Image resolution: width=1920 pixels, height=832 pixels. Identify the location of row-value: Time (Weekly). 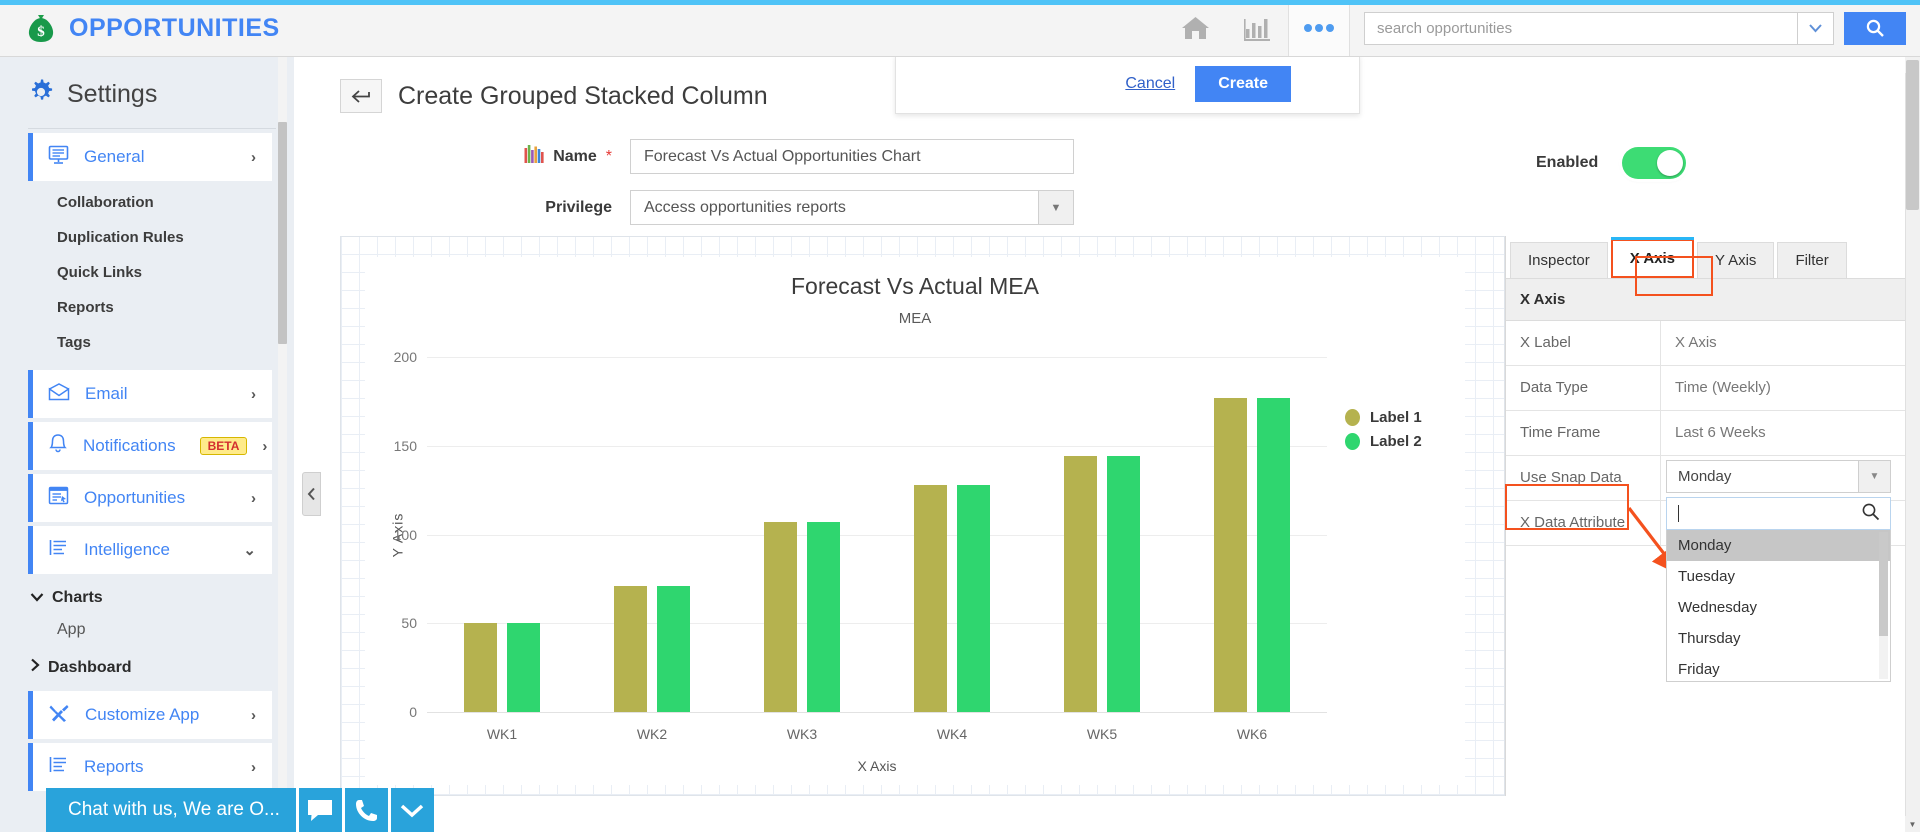
(1783, 388).